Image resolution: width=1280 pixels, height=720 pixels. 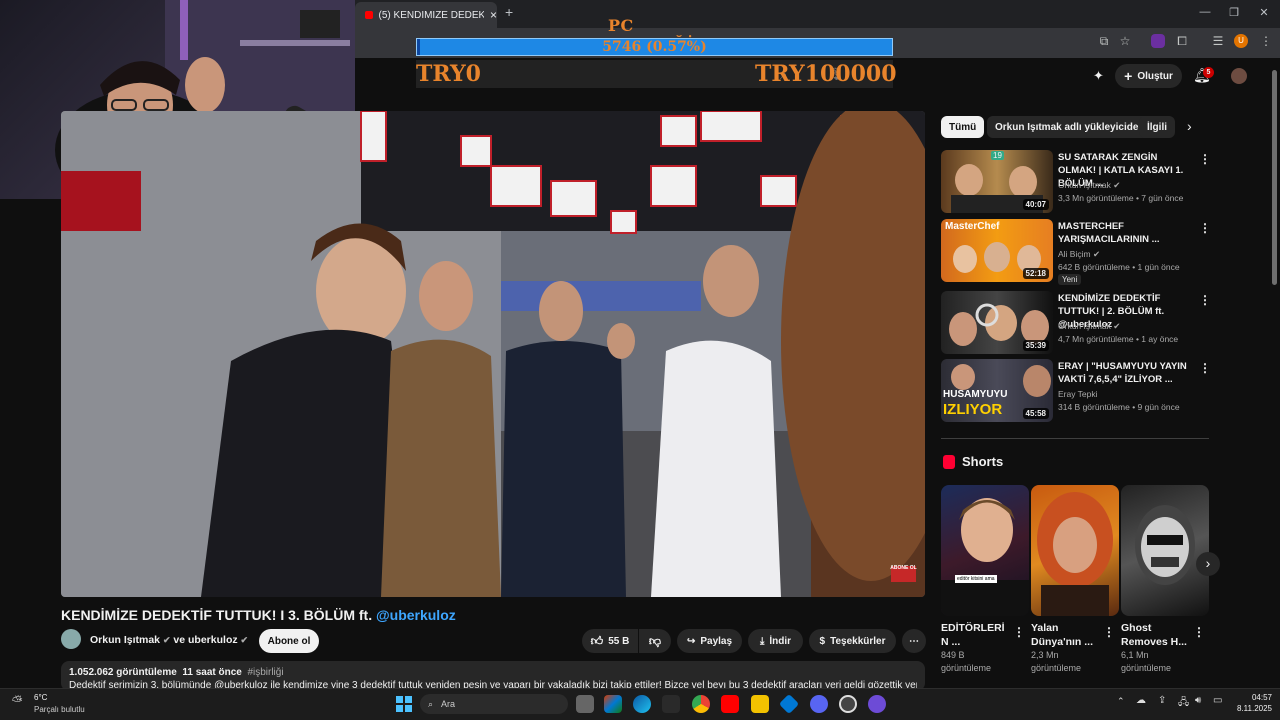 I want to click on battery-icon: ▭, so click(x=1217, y=700).